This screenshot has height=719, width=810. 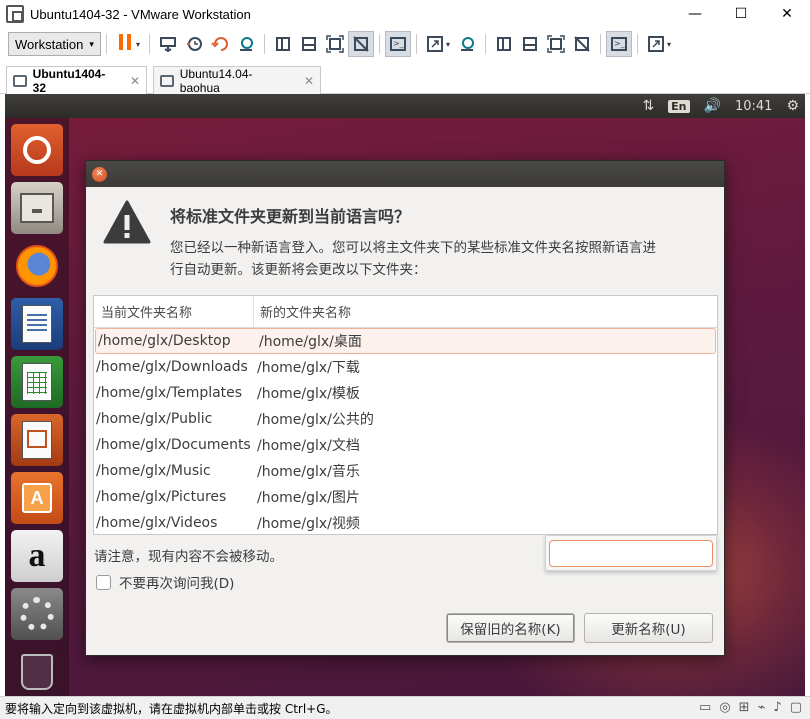 I want to click on terminal-icon: >_, so click(x=397, y=44).